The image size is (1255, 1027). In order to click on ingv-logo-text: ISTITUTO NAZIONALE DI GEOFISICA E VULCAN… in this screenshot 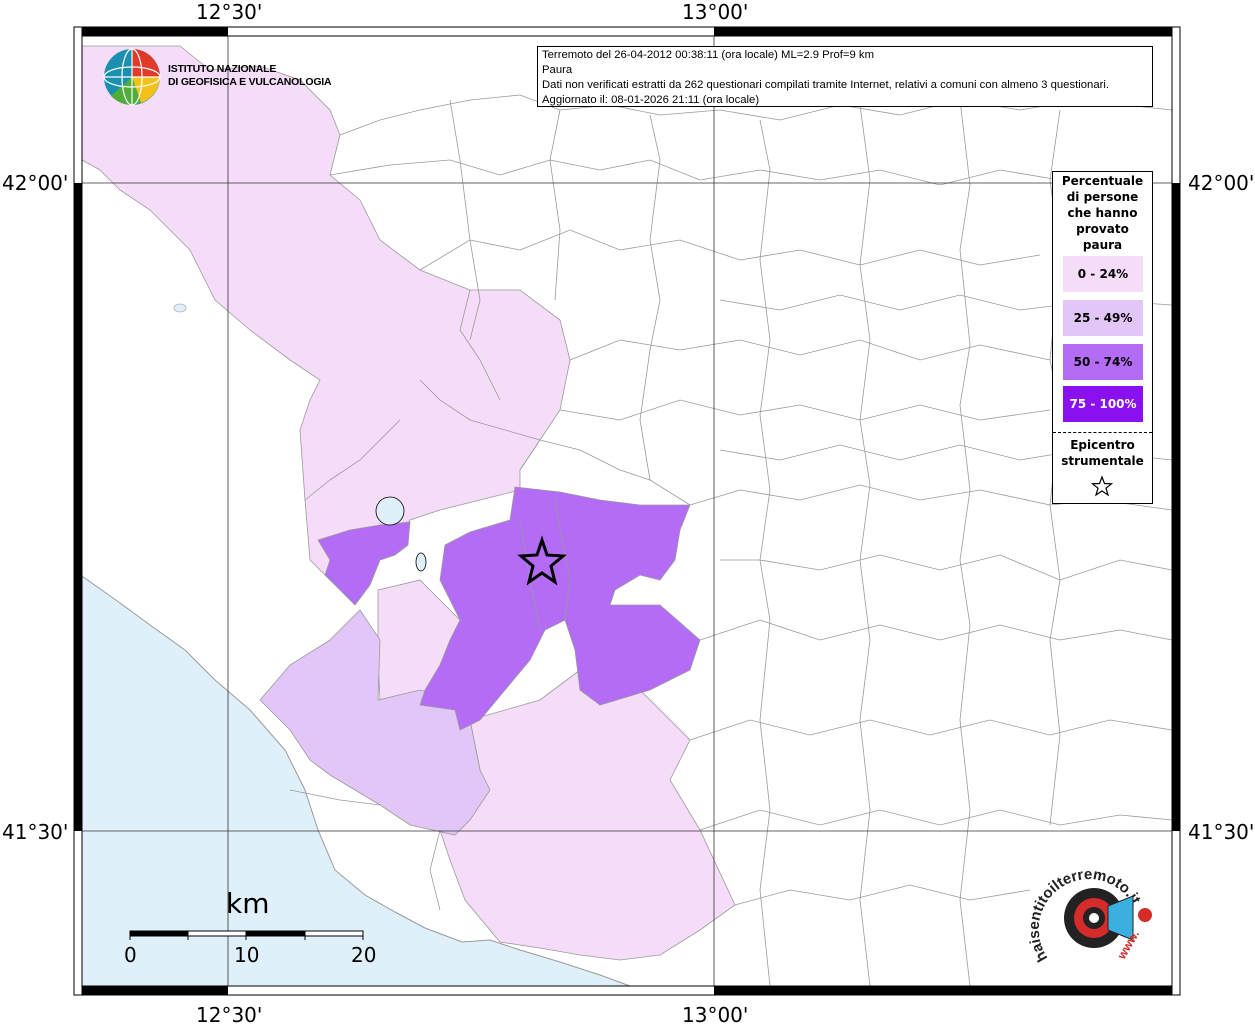, I will do `click(250, 76)`.